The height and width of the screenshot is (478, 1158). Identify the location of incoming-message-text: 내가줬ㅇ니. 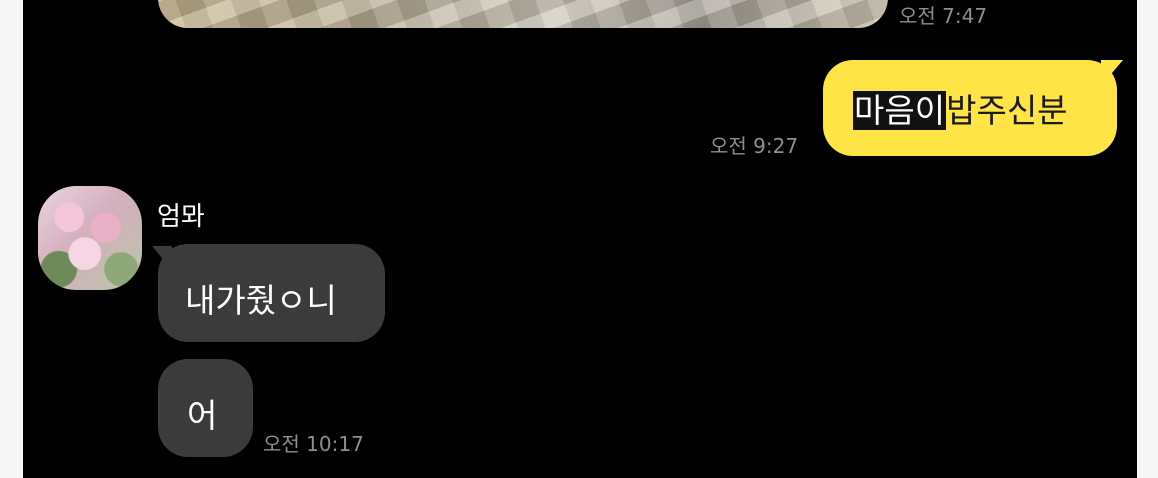
(261, 300).